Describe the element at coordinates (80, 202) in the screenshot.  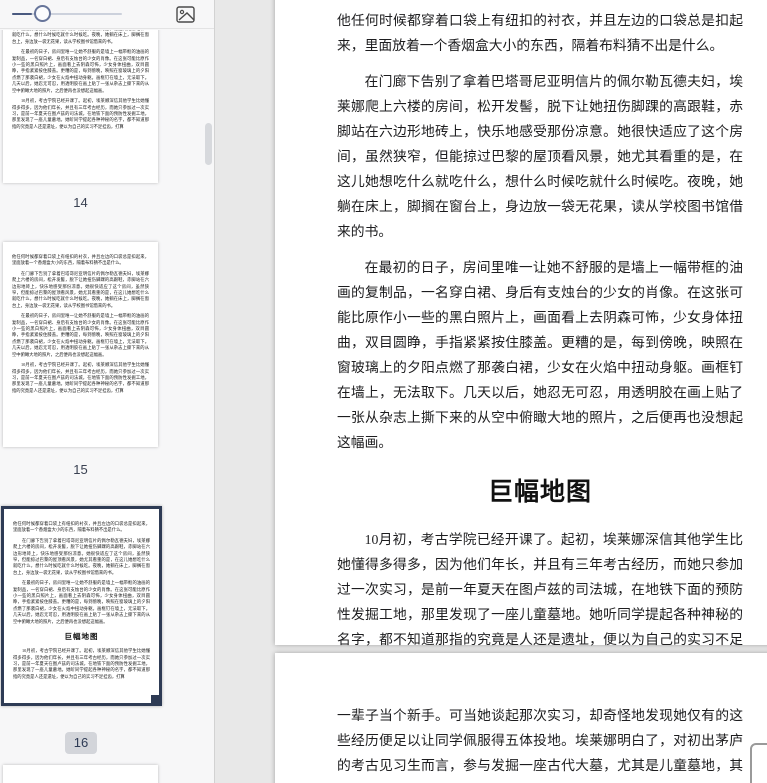
I see `page-number-14: 14` at that location.